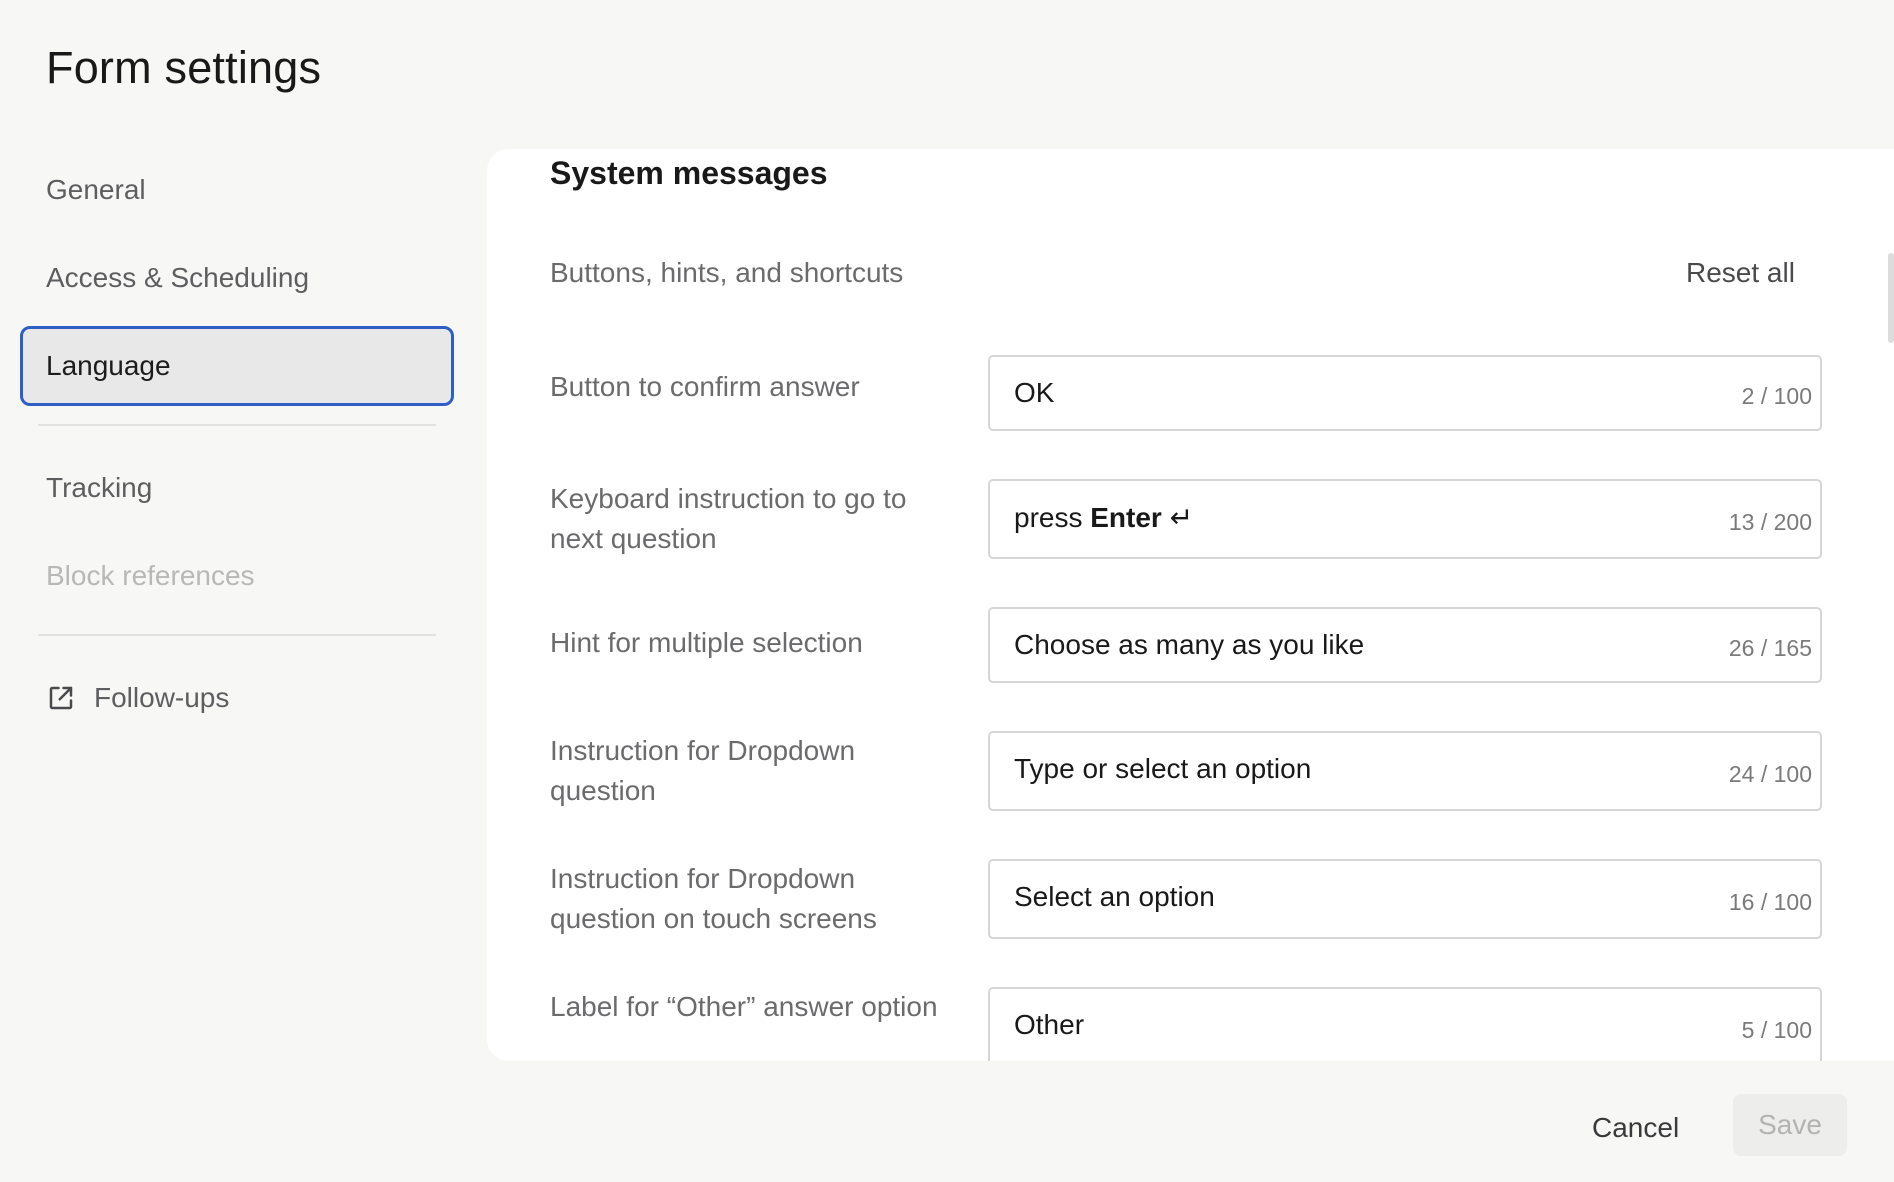  Describe the element at coordinates (1405, 899) in the screenshot. I see `dropdown-touch-instruction-input: Select an option 16 / 100` at that location.